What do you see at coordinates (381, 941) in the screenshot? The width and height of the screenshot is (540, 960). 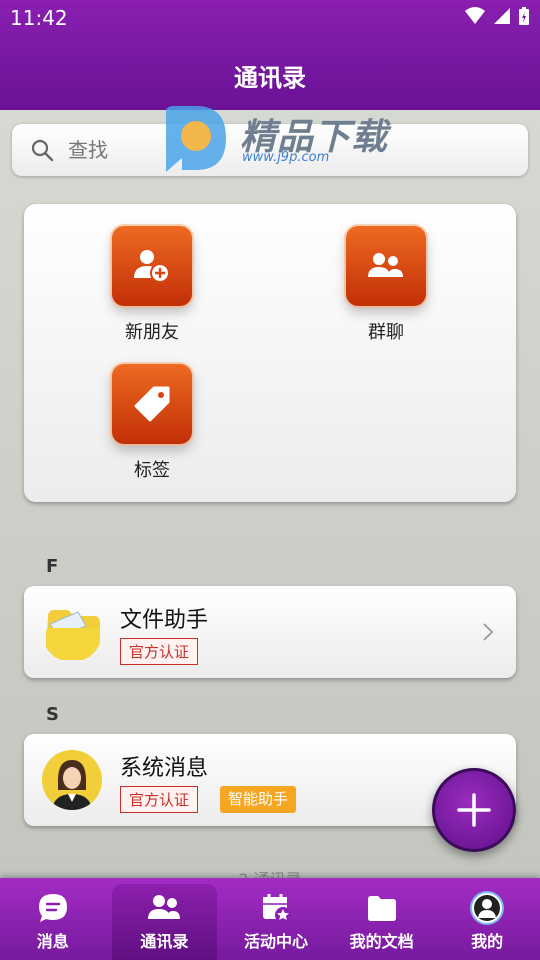 I see `nav-label: 我的文档` at bounding box center [381, 941].